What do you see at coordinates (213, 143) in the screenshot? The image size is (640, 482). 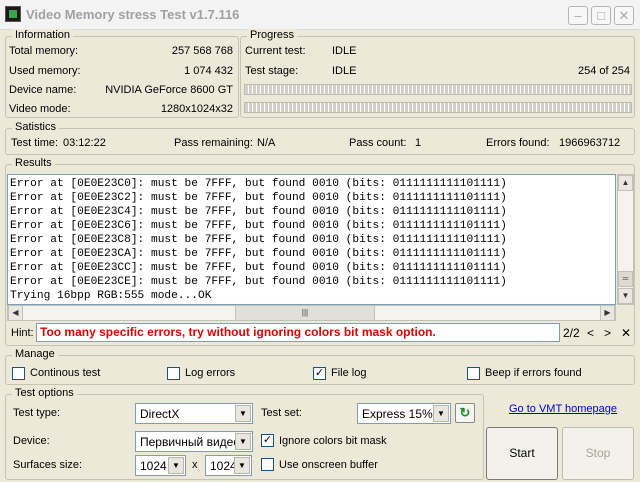 I see `pass-remaining-label: Pass remaining:` at bounding box center [213, 143].